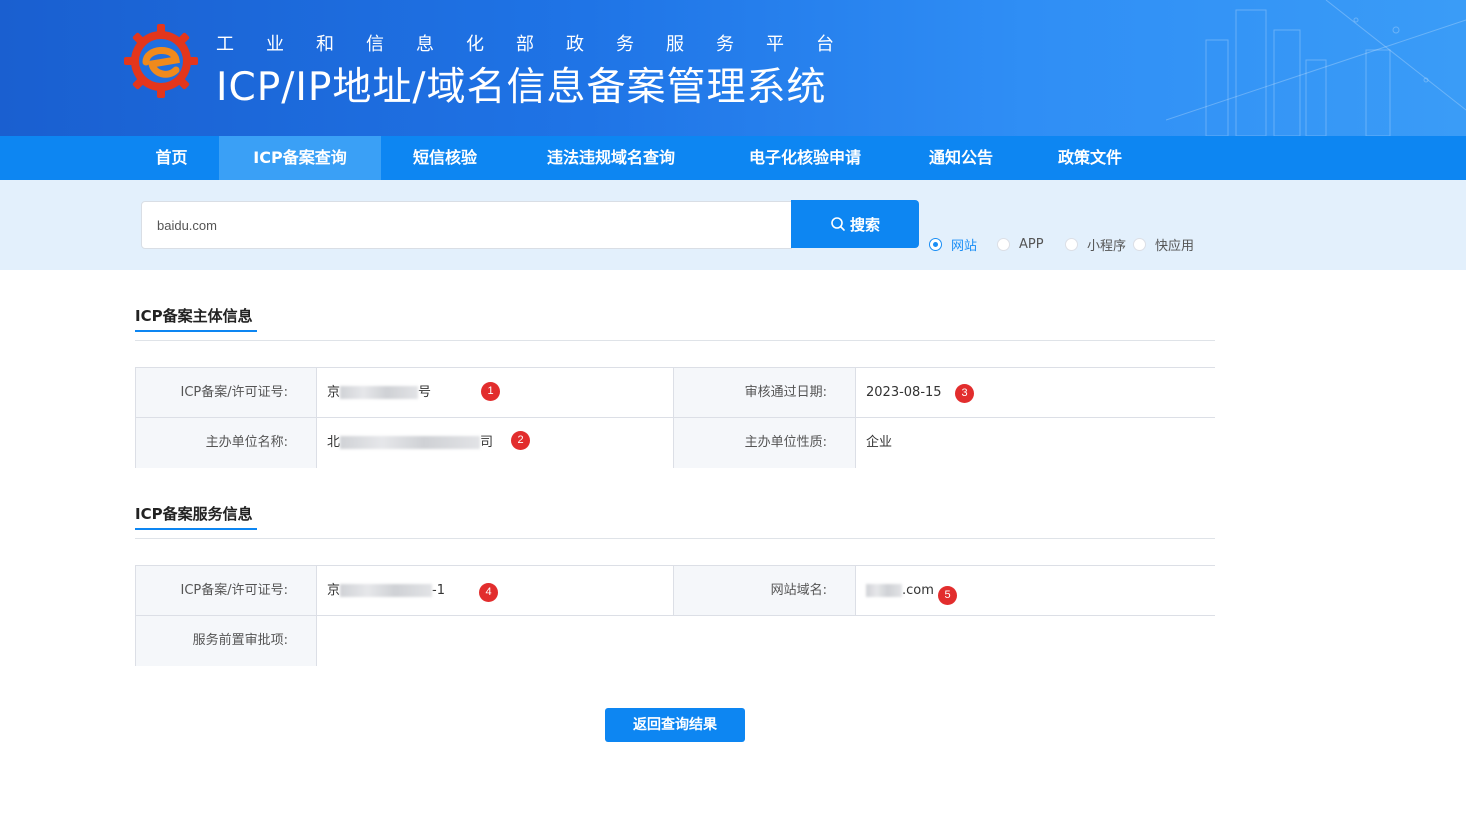  I want to click on radio-website: 网站, so click(953, 244).